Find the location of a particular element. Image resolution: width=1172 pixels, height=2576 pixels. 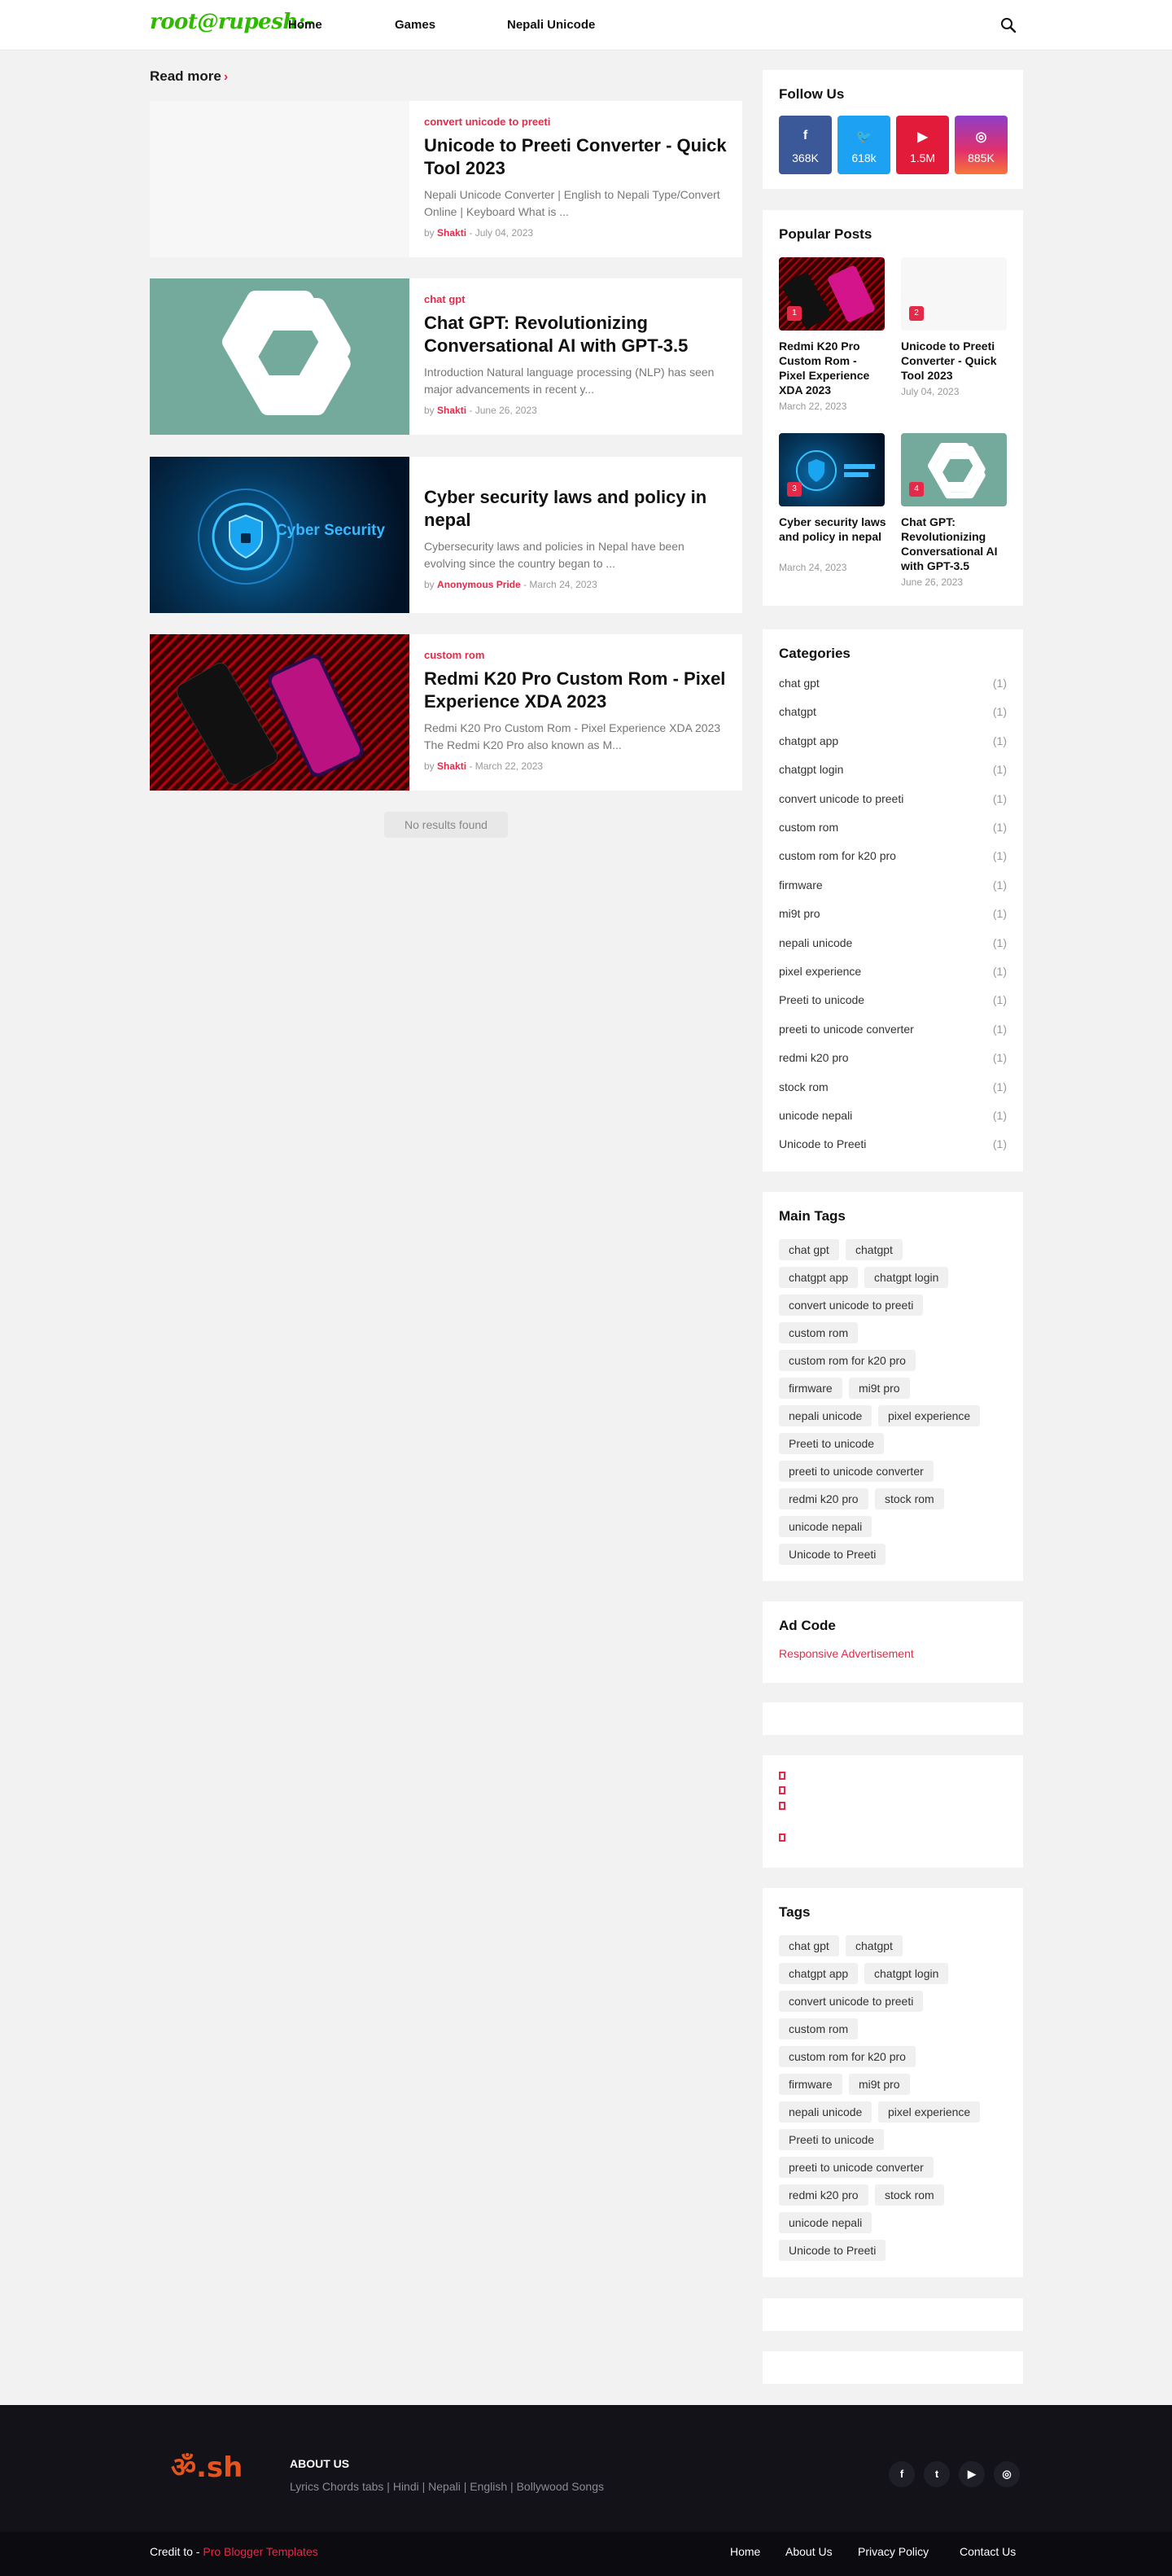

instagram-icon: ◎ is located at coordinates (1007, 2474).